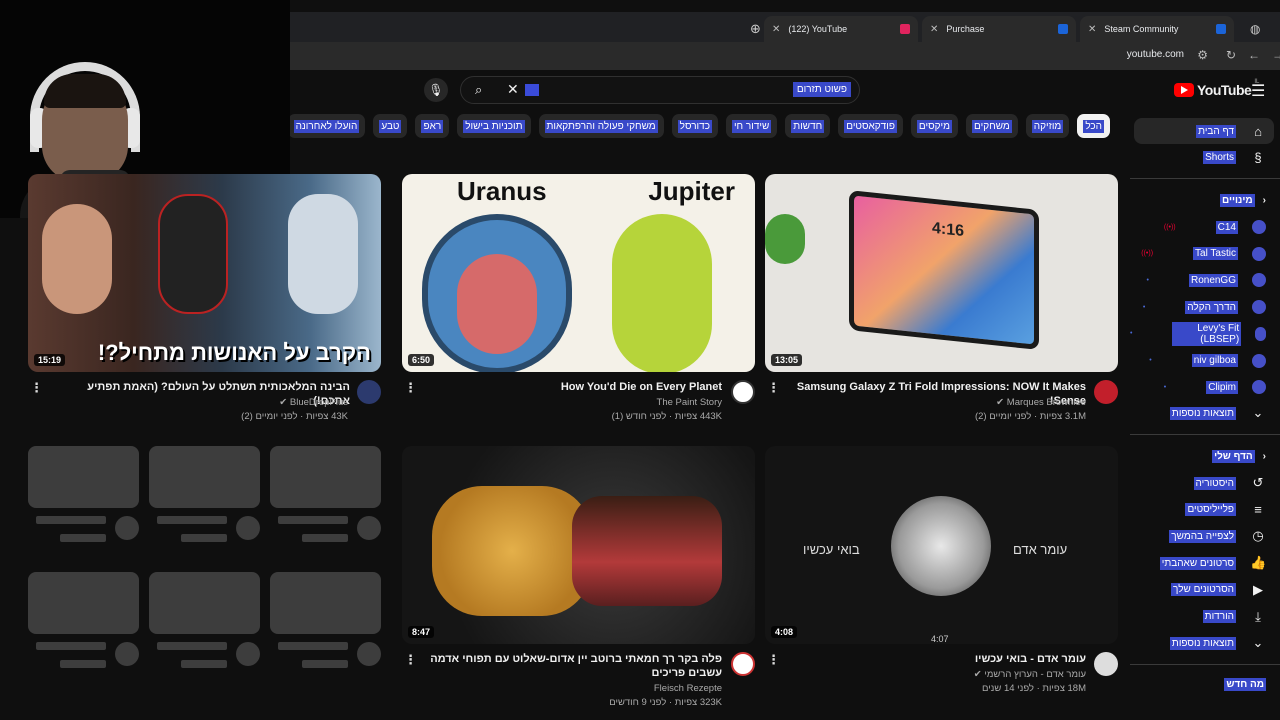 The image size is (1280, 720). I want to click on show-more-label: תוצאות נוספות, so click(1202, 413).